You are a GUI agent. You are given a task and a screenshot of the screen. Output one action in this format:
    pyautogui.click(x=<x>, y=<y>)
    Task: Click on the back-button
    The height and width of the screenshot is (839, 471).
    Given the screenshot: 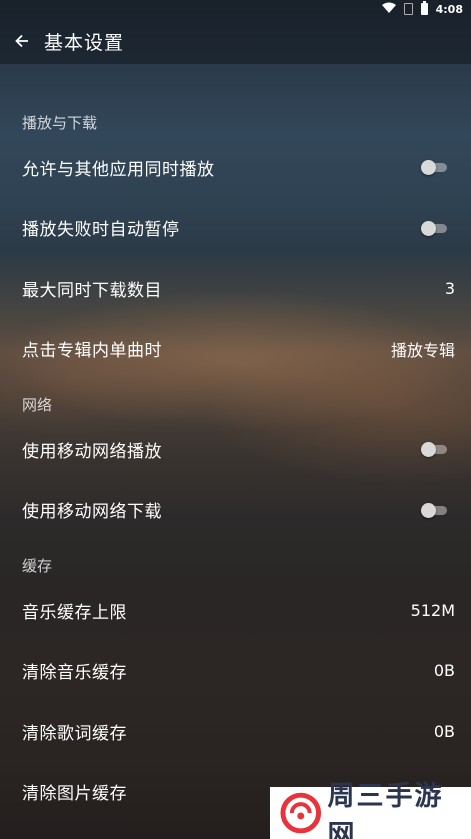 What is the action you would take?
    pyautogui.click(x=22, y=41)
    